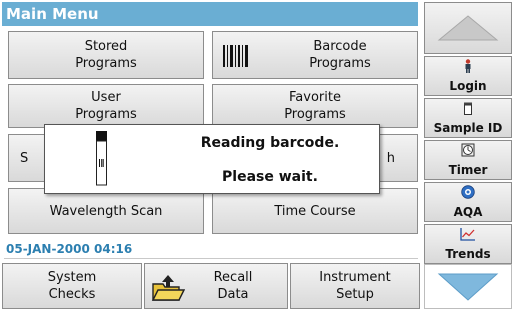 The image size is (514, 311). What do you see at coordinates (270, 177) in the screenshot?
I see `dialog-message-line2: Please wait.` at bounding box center [270, 177].